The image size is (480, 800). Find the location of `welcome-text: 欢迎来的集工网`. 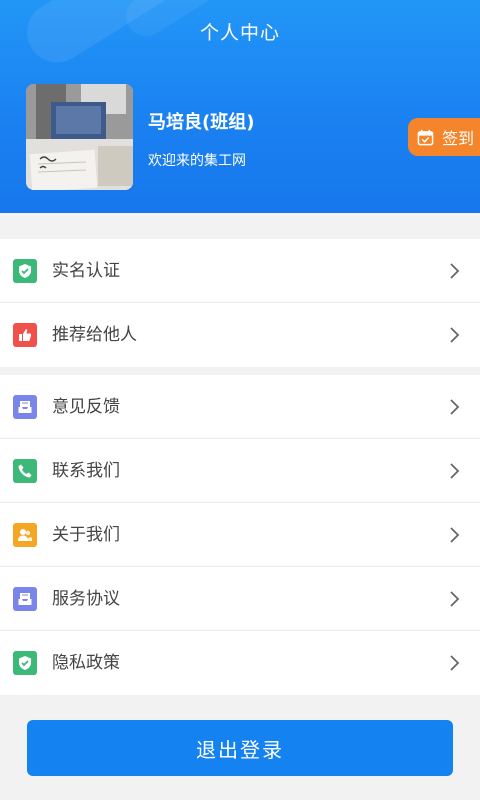

welcome-text: 欢迎来的集工网 is located at coordinates (197, 161).